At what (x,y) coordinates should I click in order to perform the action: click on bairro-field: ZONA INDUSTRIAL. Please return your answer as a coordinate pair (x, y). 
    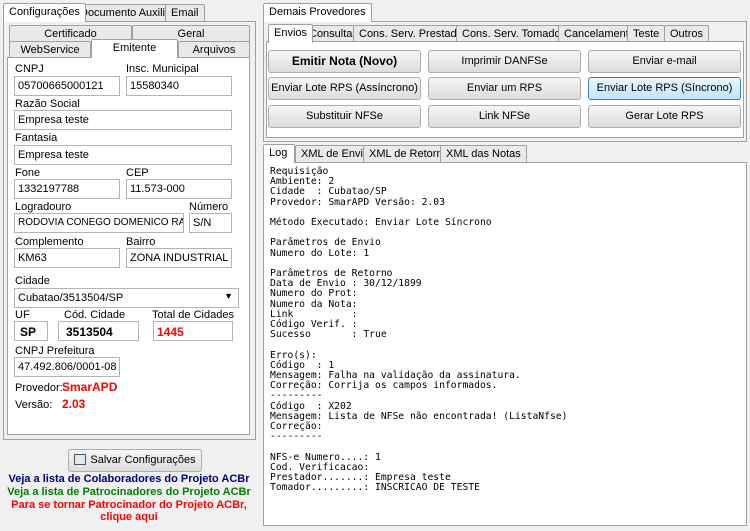
    Looking at the image, I should click on (179, 258).